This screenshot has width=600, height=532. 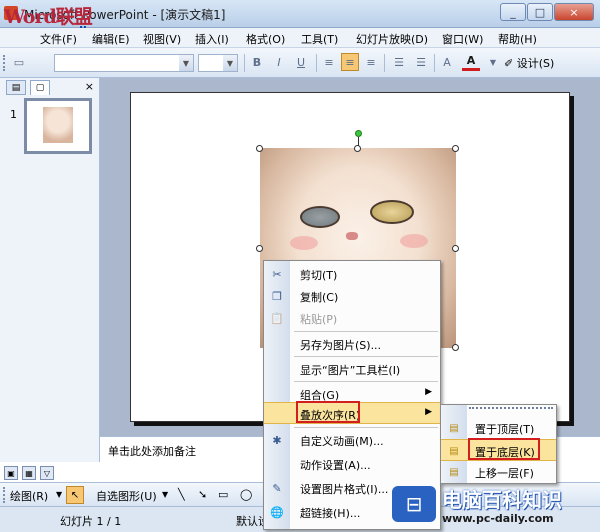 I want to click on minimize-button: _, so click(x=513, y=12).